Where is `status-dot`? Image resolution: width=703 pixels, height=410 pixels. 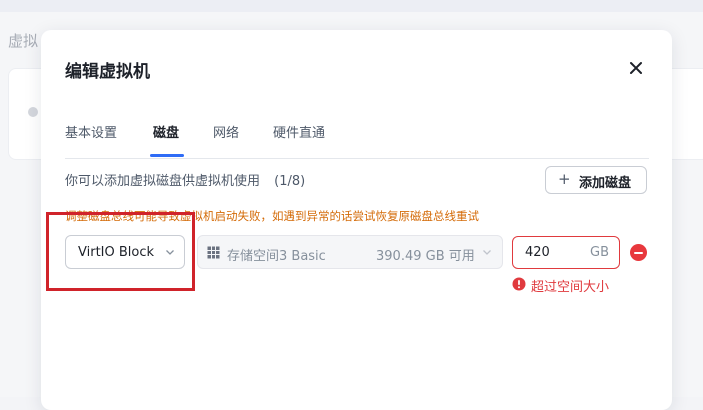 status-dot is located at coordinates (33, 112).